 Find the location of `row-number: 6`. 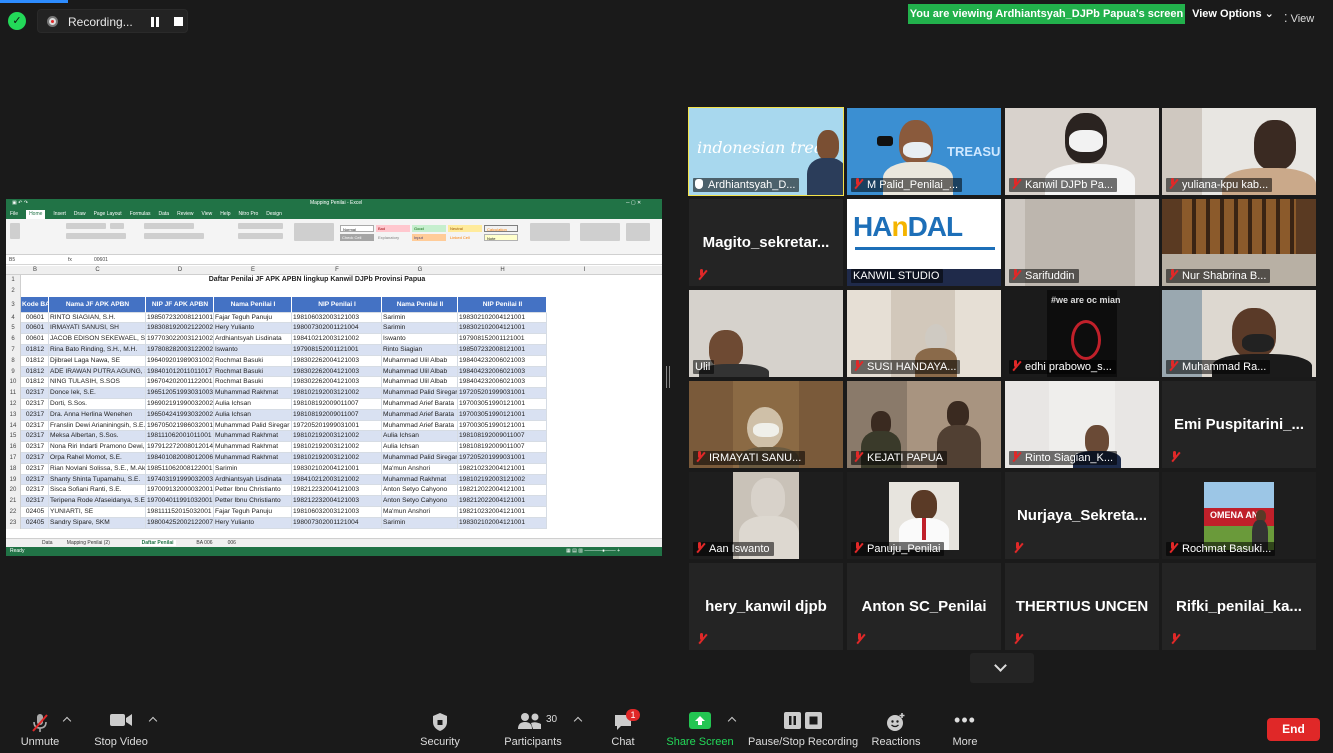

row-number: 6 is located at coordinates (13, 339).